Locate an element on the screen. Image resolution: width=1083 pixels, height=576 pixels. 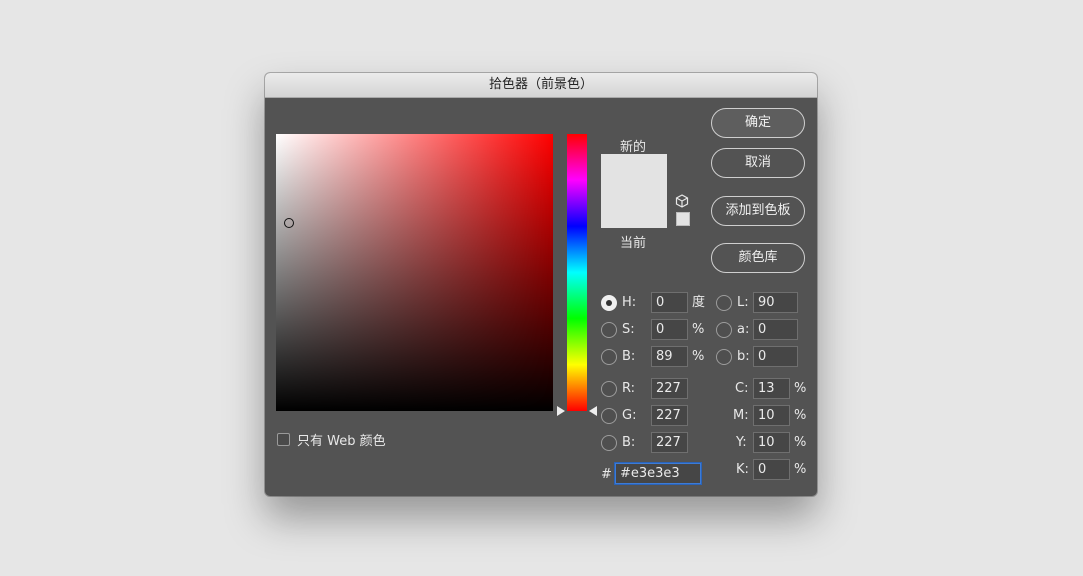
saturation-unit: % is located at coordinates (698, 329).